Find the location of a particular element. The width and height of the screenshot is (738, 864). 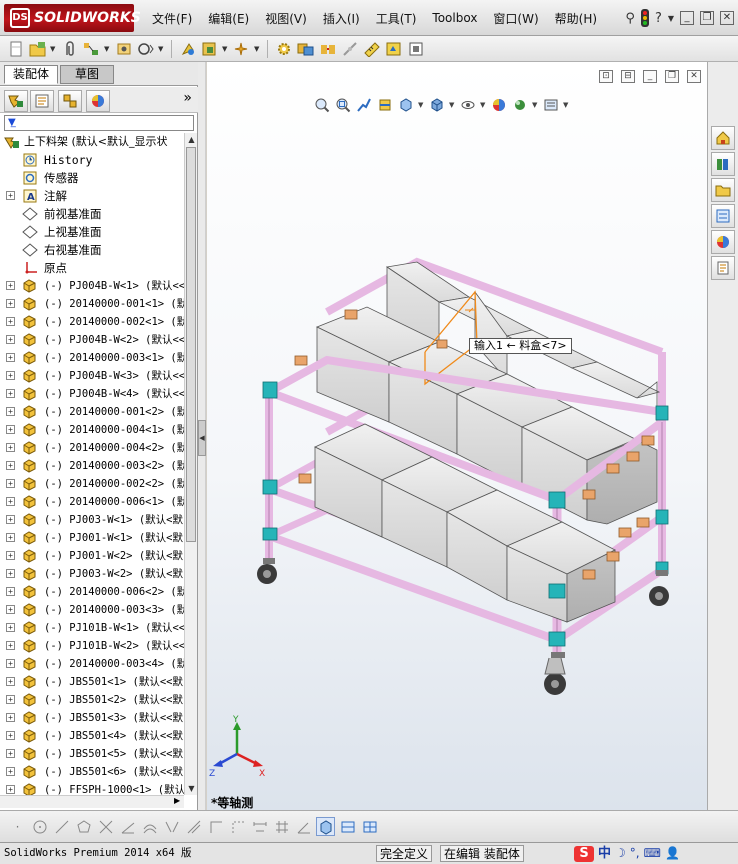

tree-item-component: + (-) JBS501<6> (默认<<默 is located at coordinates (92, 772).